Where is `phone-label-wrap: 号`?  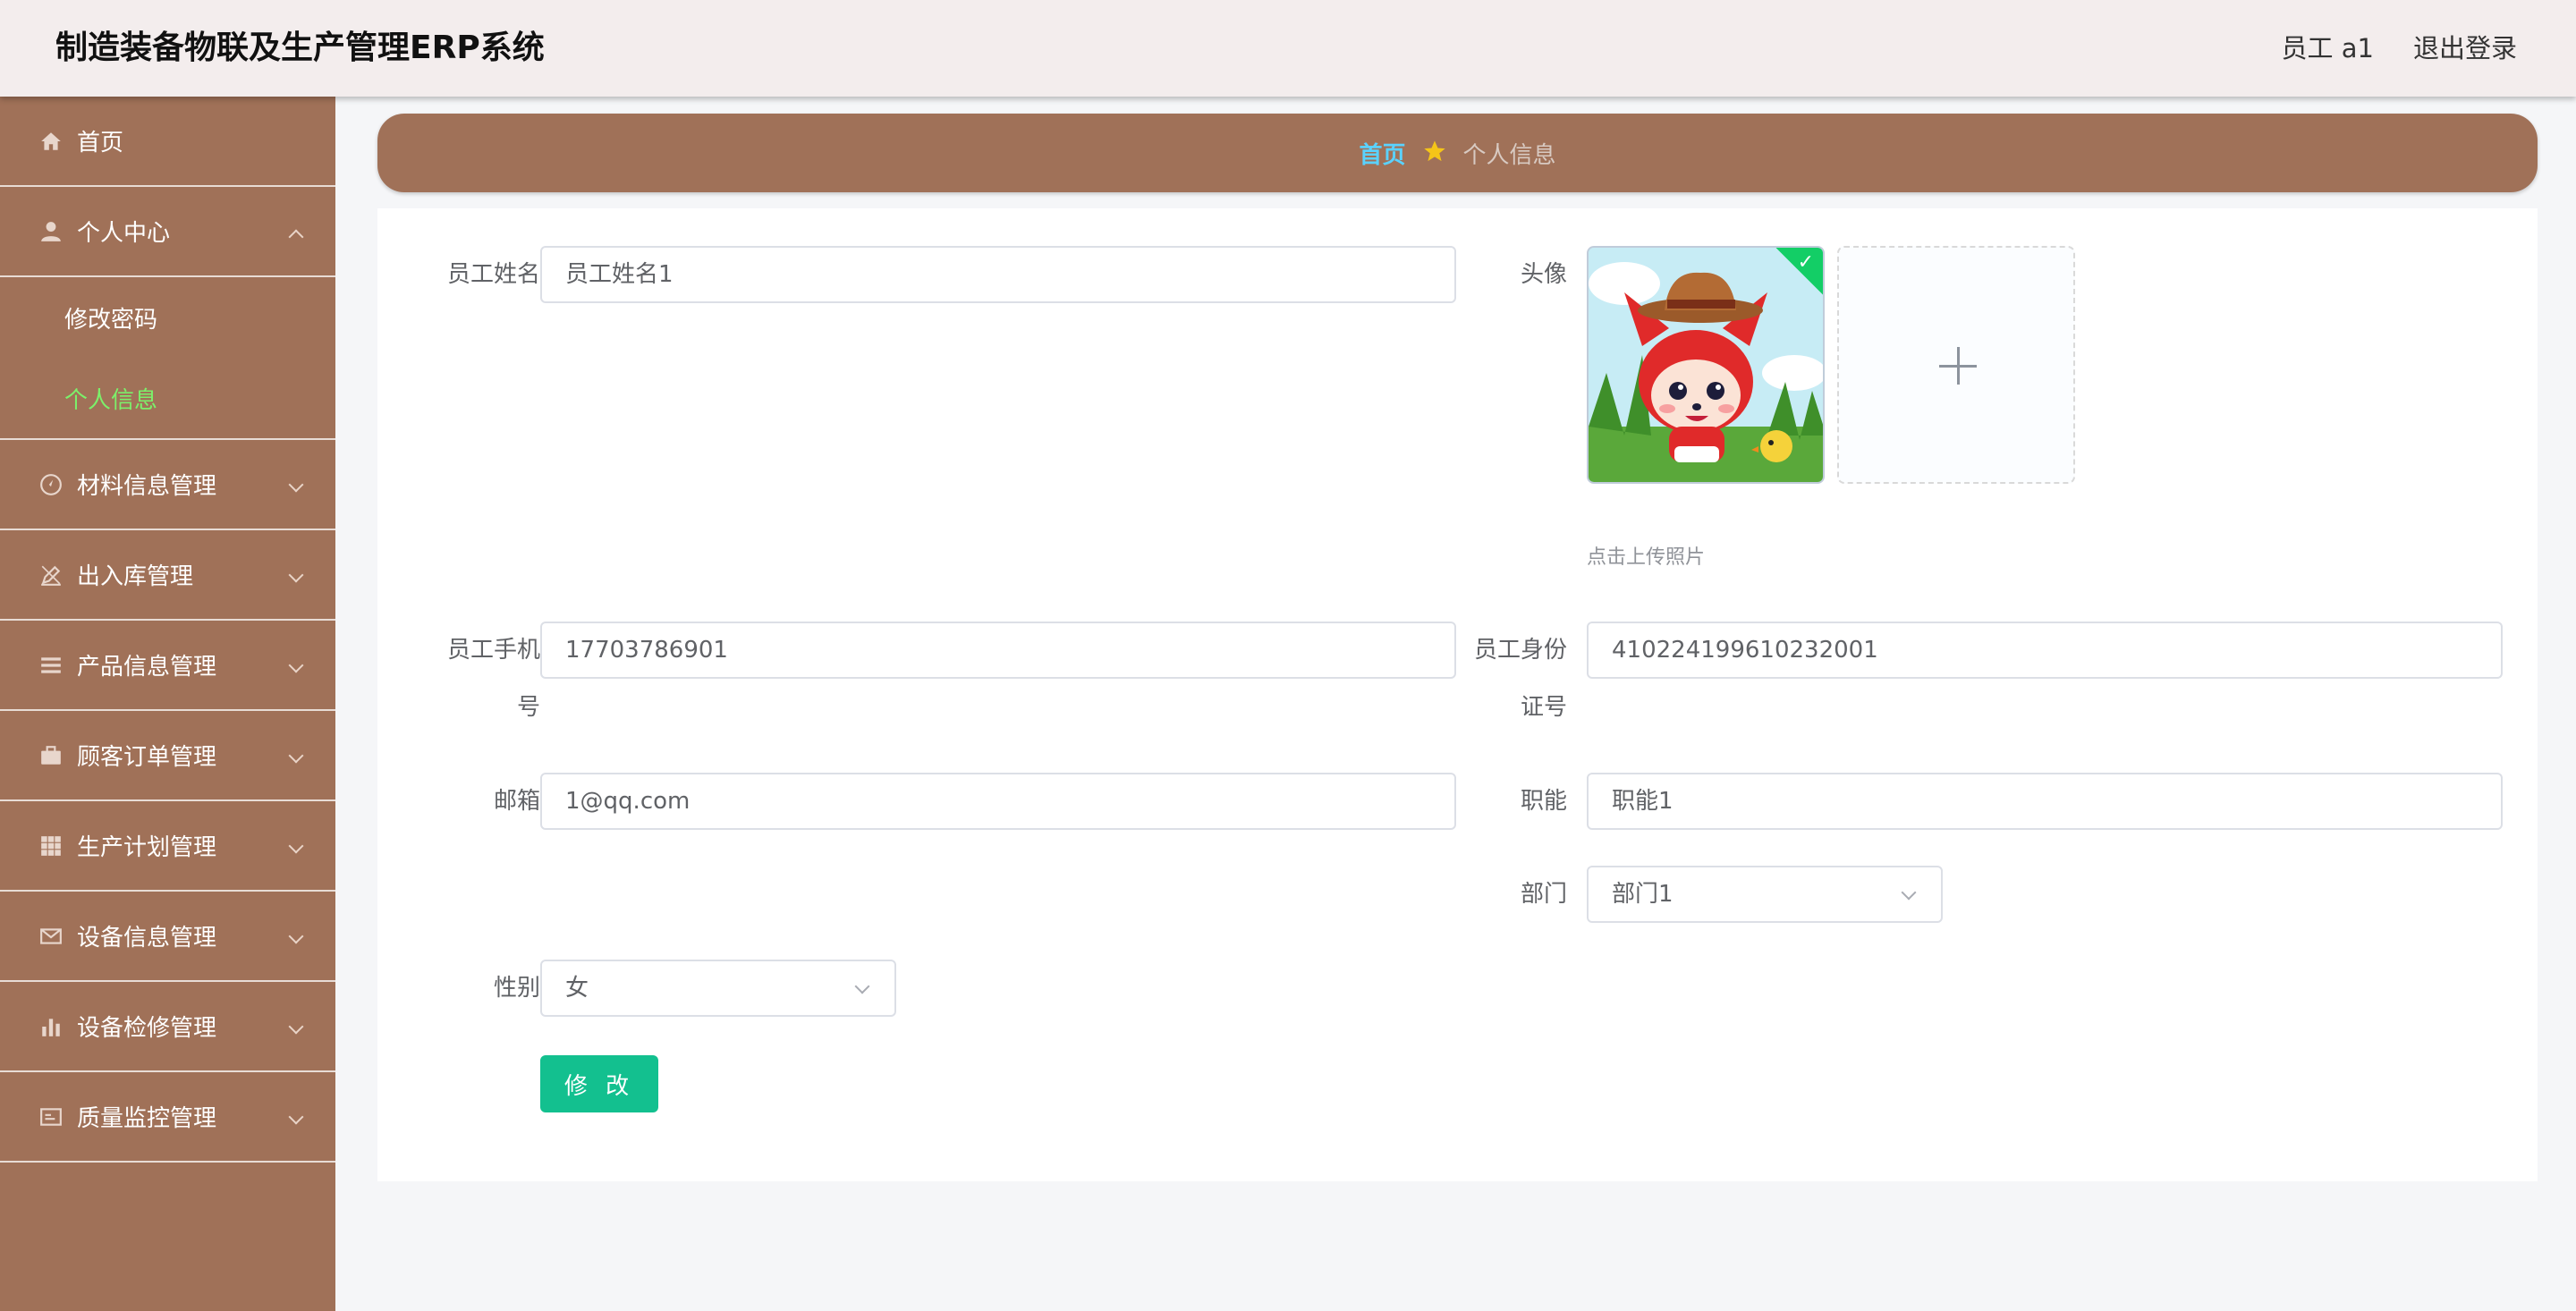 phone-label-wrap: 号 is located at coordinates (528, 707).